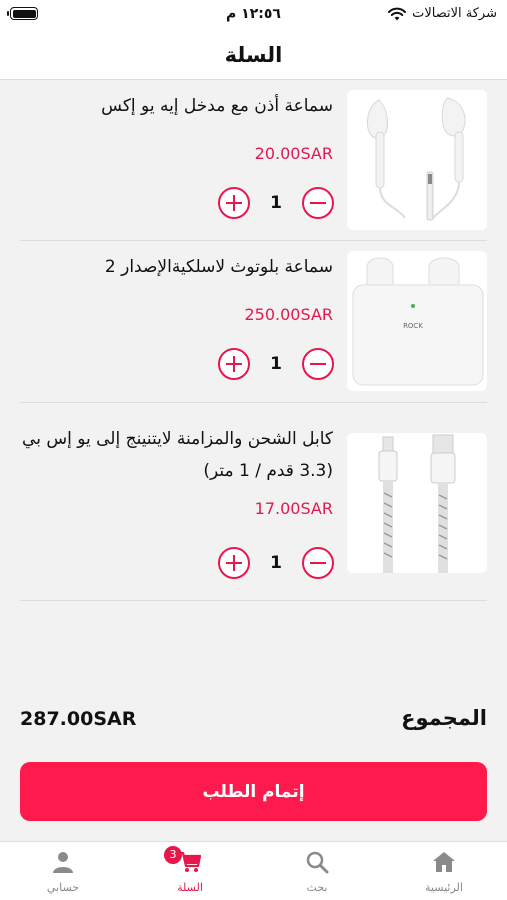 Image resolution: width=507 pixels, height=900 pixels. Describe the element at coordinates (63, 862) in the screenshot. I see `user-icon` at that location.